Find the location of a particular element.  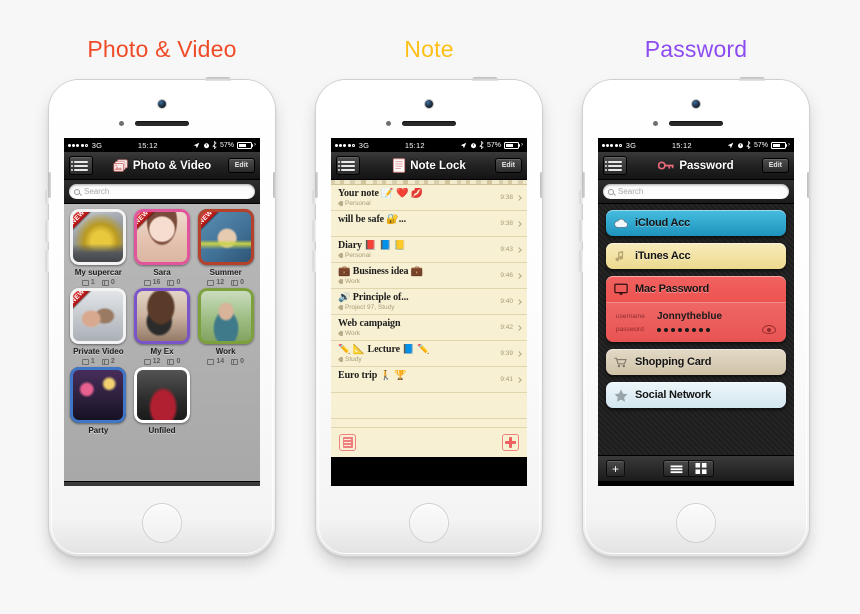

clock-label: 15:12 is located at coordinates (681, 145).